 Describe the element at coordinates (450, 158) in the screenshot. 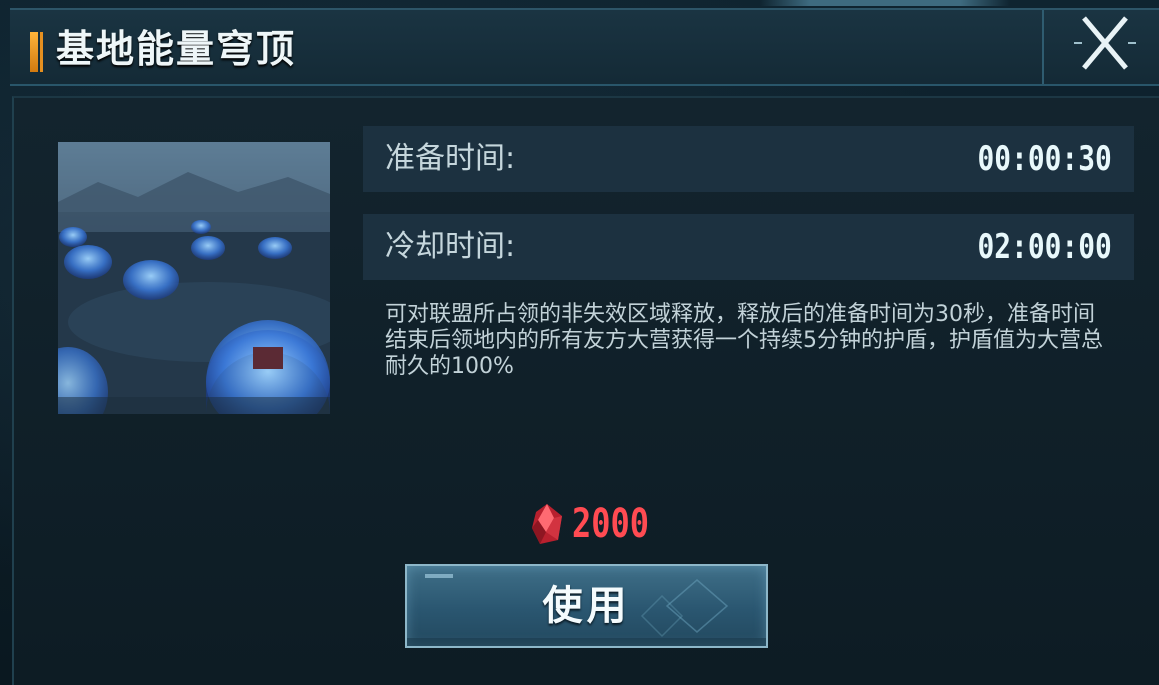

I see `prep-time-label: 准备时间:` at that location.